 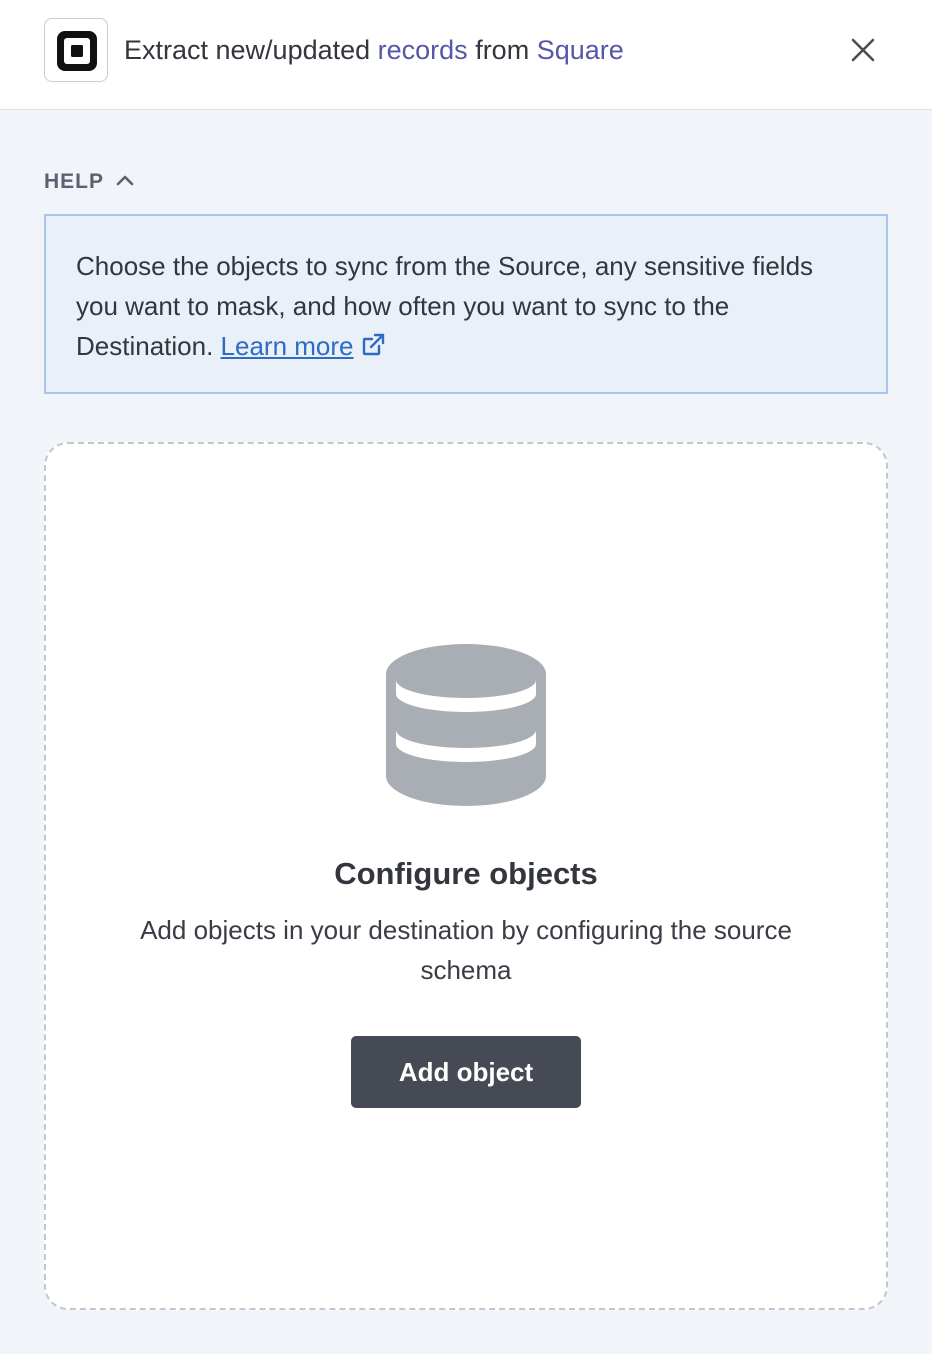 I want to click on chevron-up-icon, so click(x=125, y=182).